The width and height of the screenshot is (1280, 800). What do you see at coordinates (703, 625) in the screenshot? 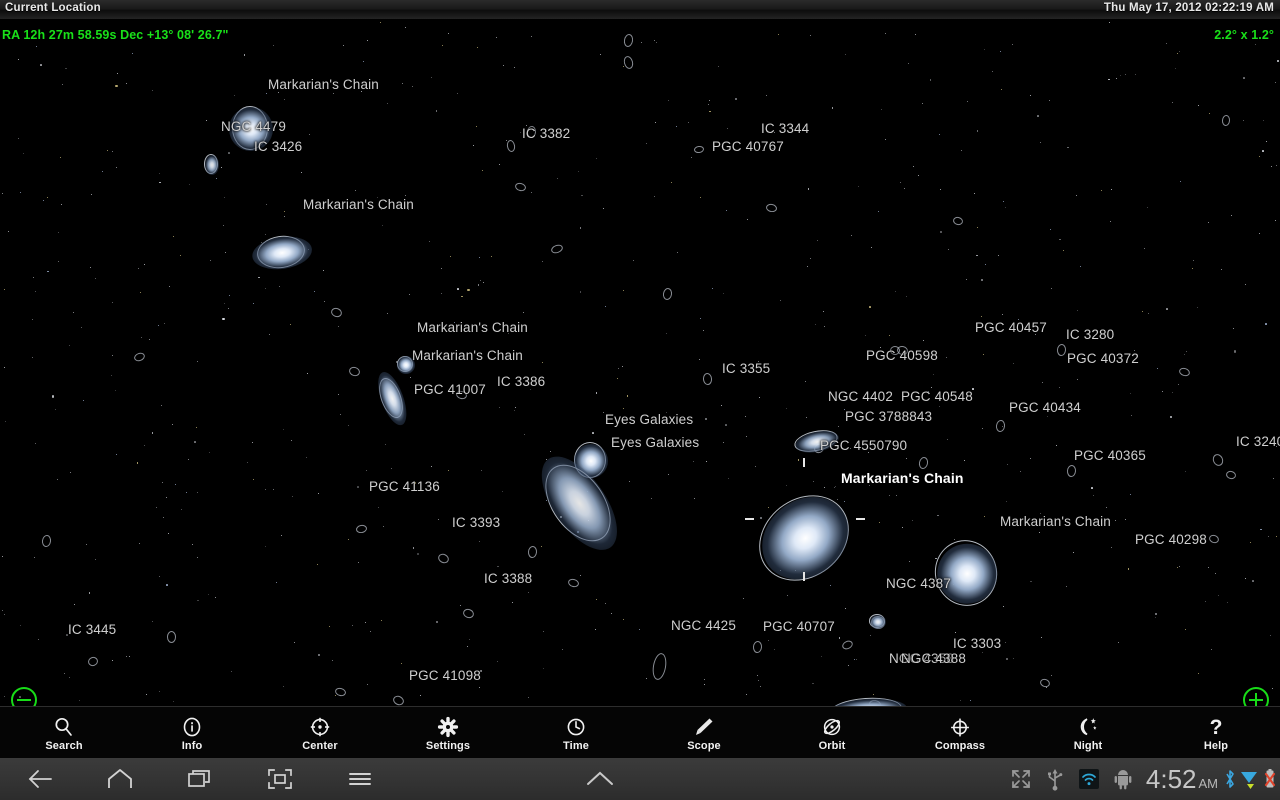
I see `object-label: NGC 4425` at bounding box center [703, 625].